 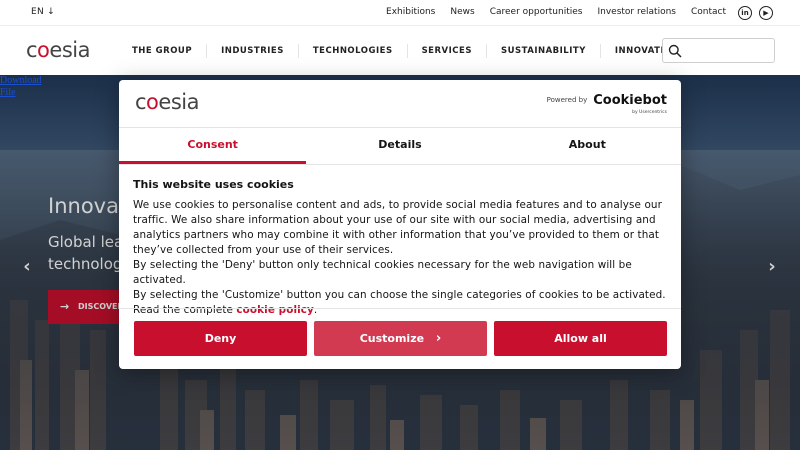 What do you see at coordinates (410, 12) in the screenshot?
I see `link-exhibitions: Exhibitions` at bounding box center [410, 12].